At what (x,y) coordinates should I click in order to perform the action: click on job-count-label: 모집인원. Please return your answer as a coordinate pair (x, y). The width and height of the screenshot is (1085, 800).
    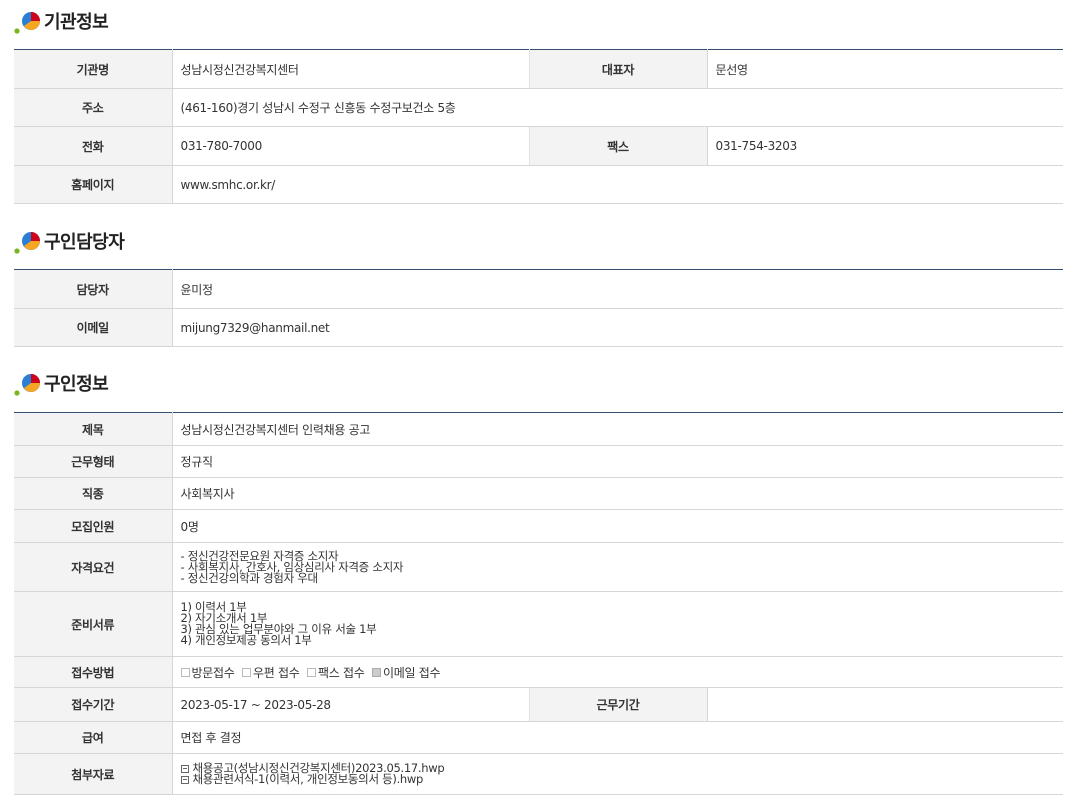
    Looking at the image, I should click on (93, 526).